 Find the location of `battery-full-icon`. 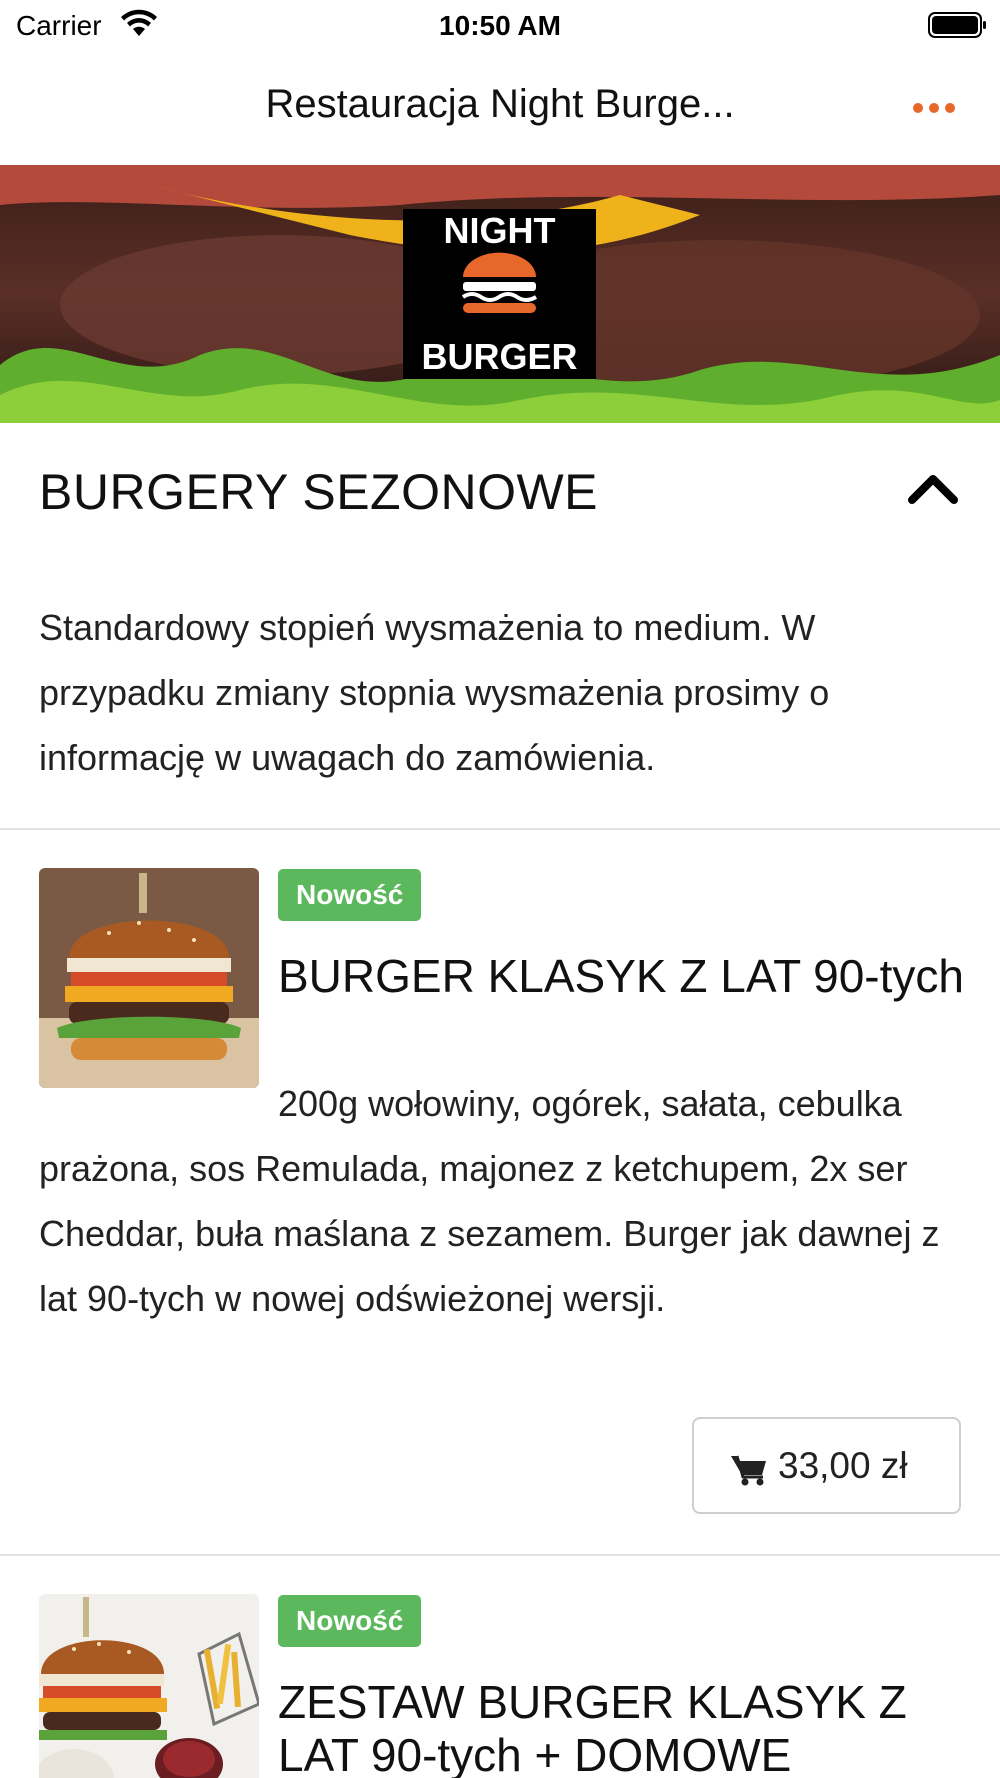

battery-full-icon is located at coordinates (957, 25).